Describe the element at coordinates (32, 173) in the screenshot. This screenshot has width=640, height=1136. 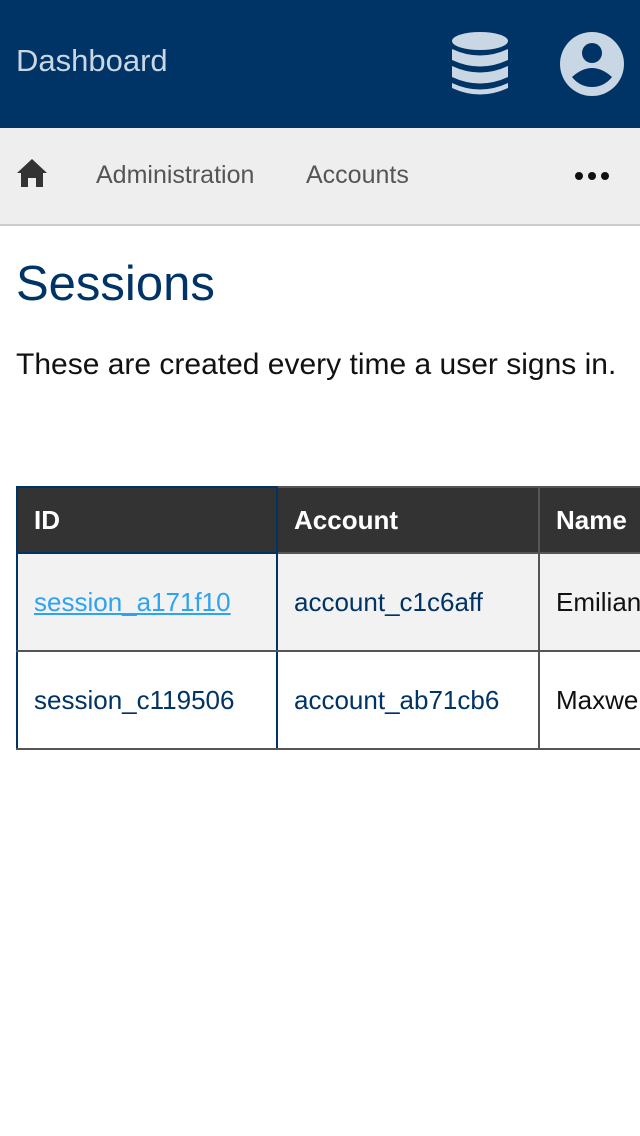
I see `home-icon` at that location.